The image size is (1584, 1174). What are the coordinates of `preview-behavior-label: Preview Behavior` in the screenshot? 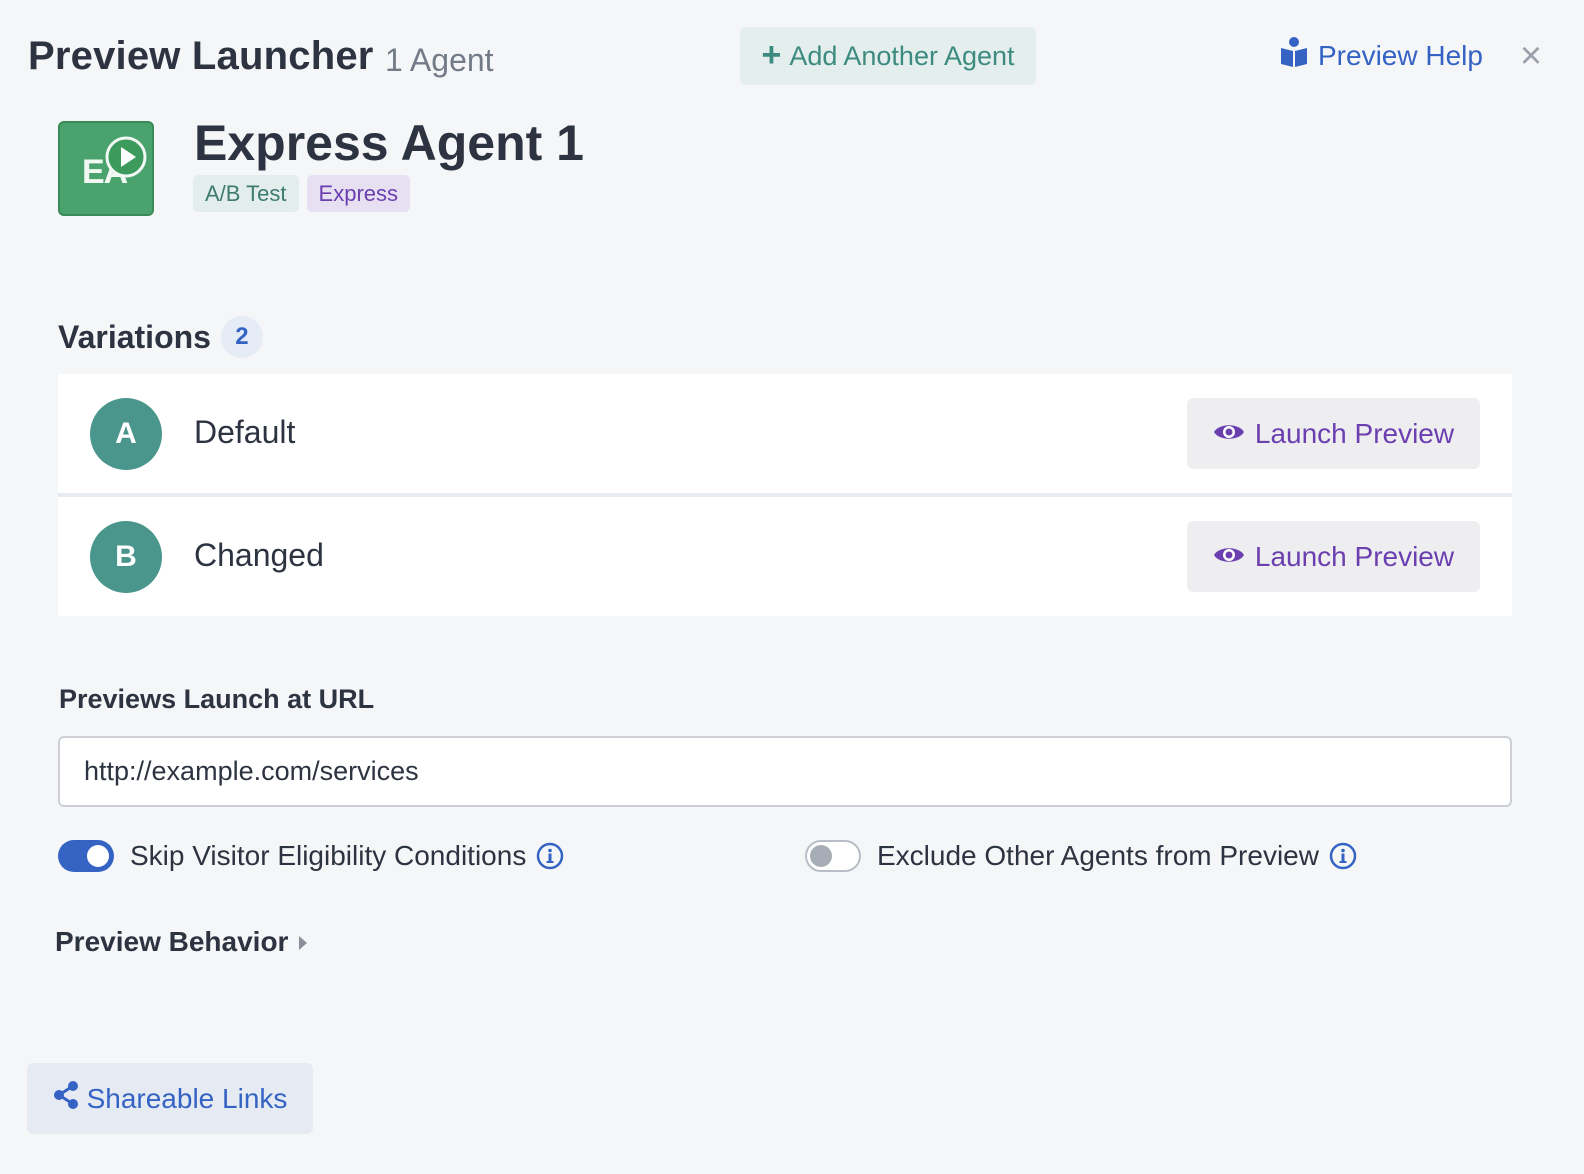 It's located at (172, 941).